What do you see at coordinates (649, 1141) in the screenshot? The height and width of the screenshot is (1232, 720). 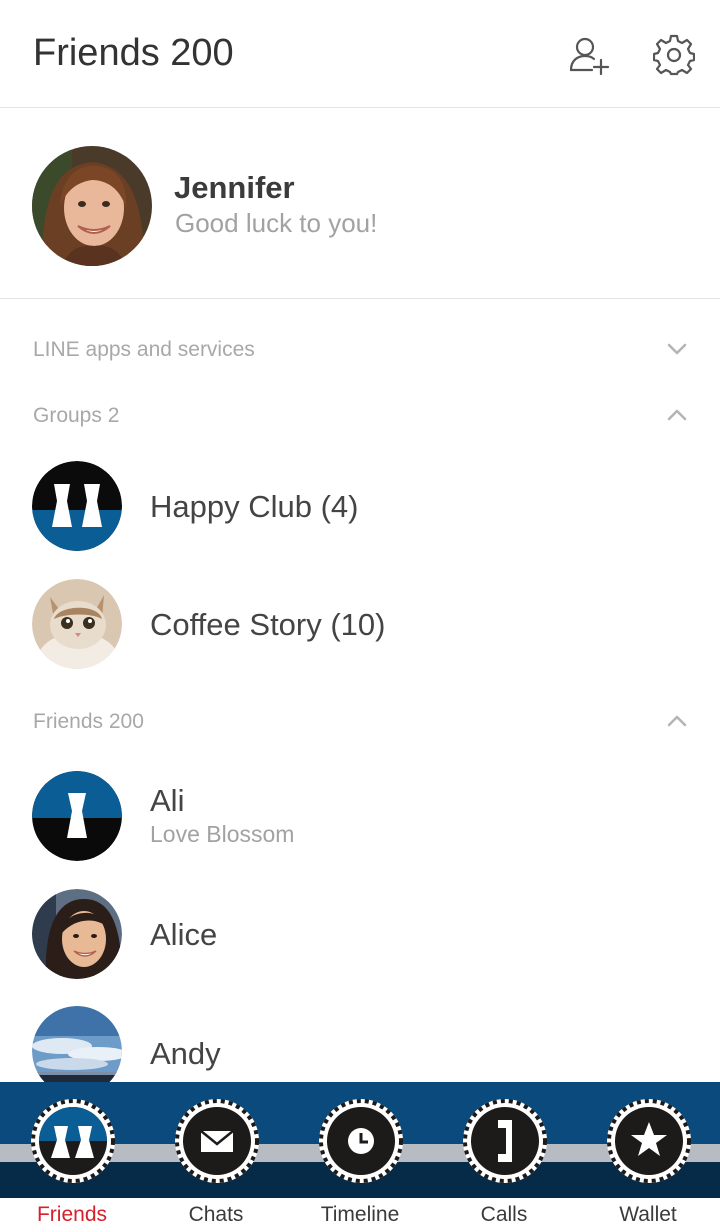 I see `star-icon` at bounding box center [649, 1141].